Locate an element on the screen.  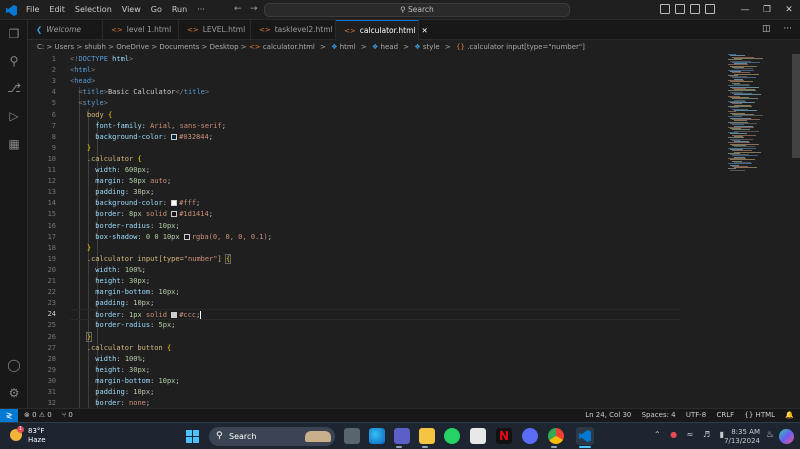
netflix-icon: N is located at coordinates (504, 436).